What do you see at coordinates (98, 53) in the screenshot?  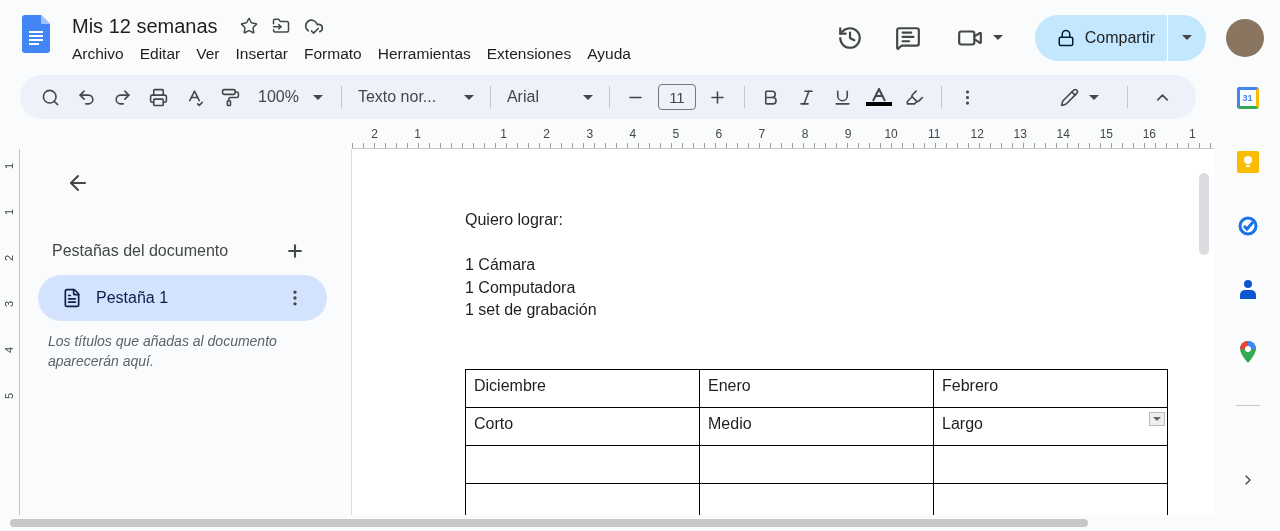 I see `menu-item: Archivo` at bounding box center [98, 53].